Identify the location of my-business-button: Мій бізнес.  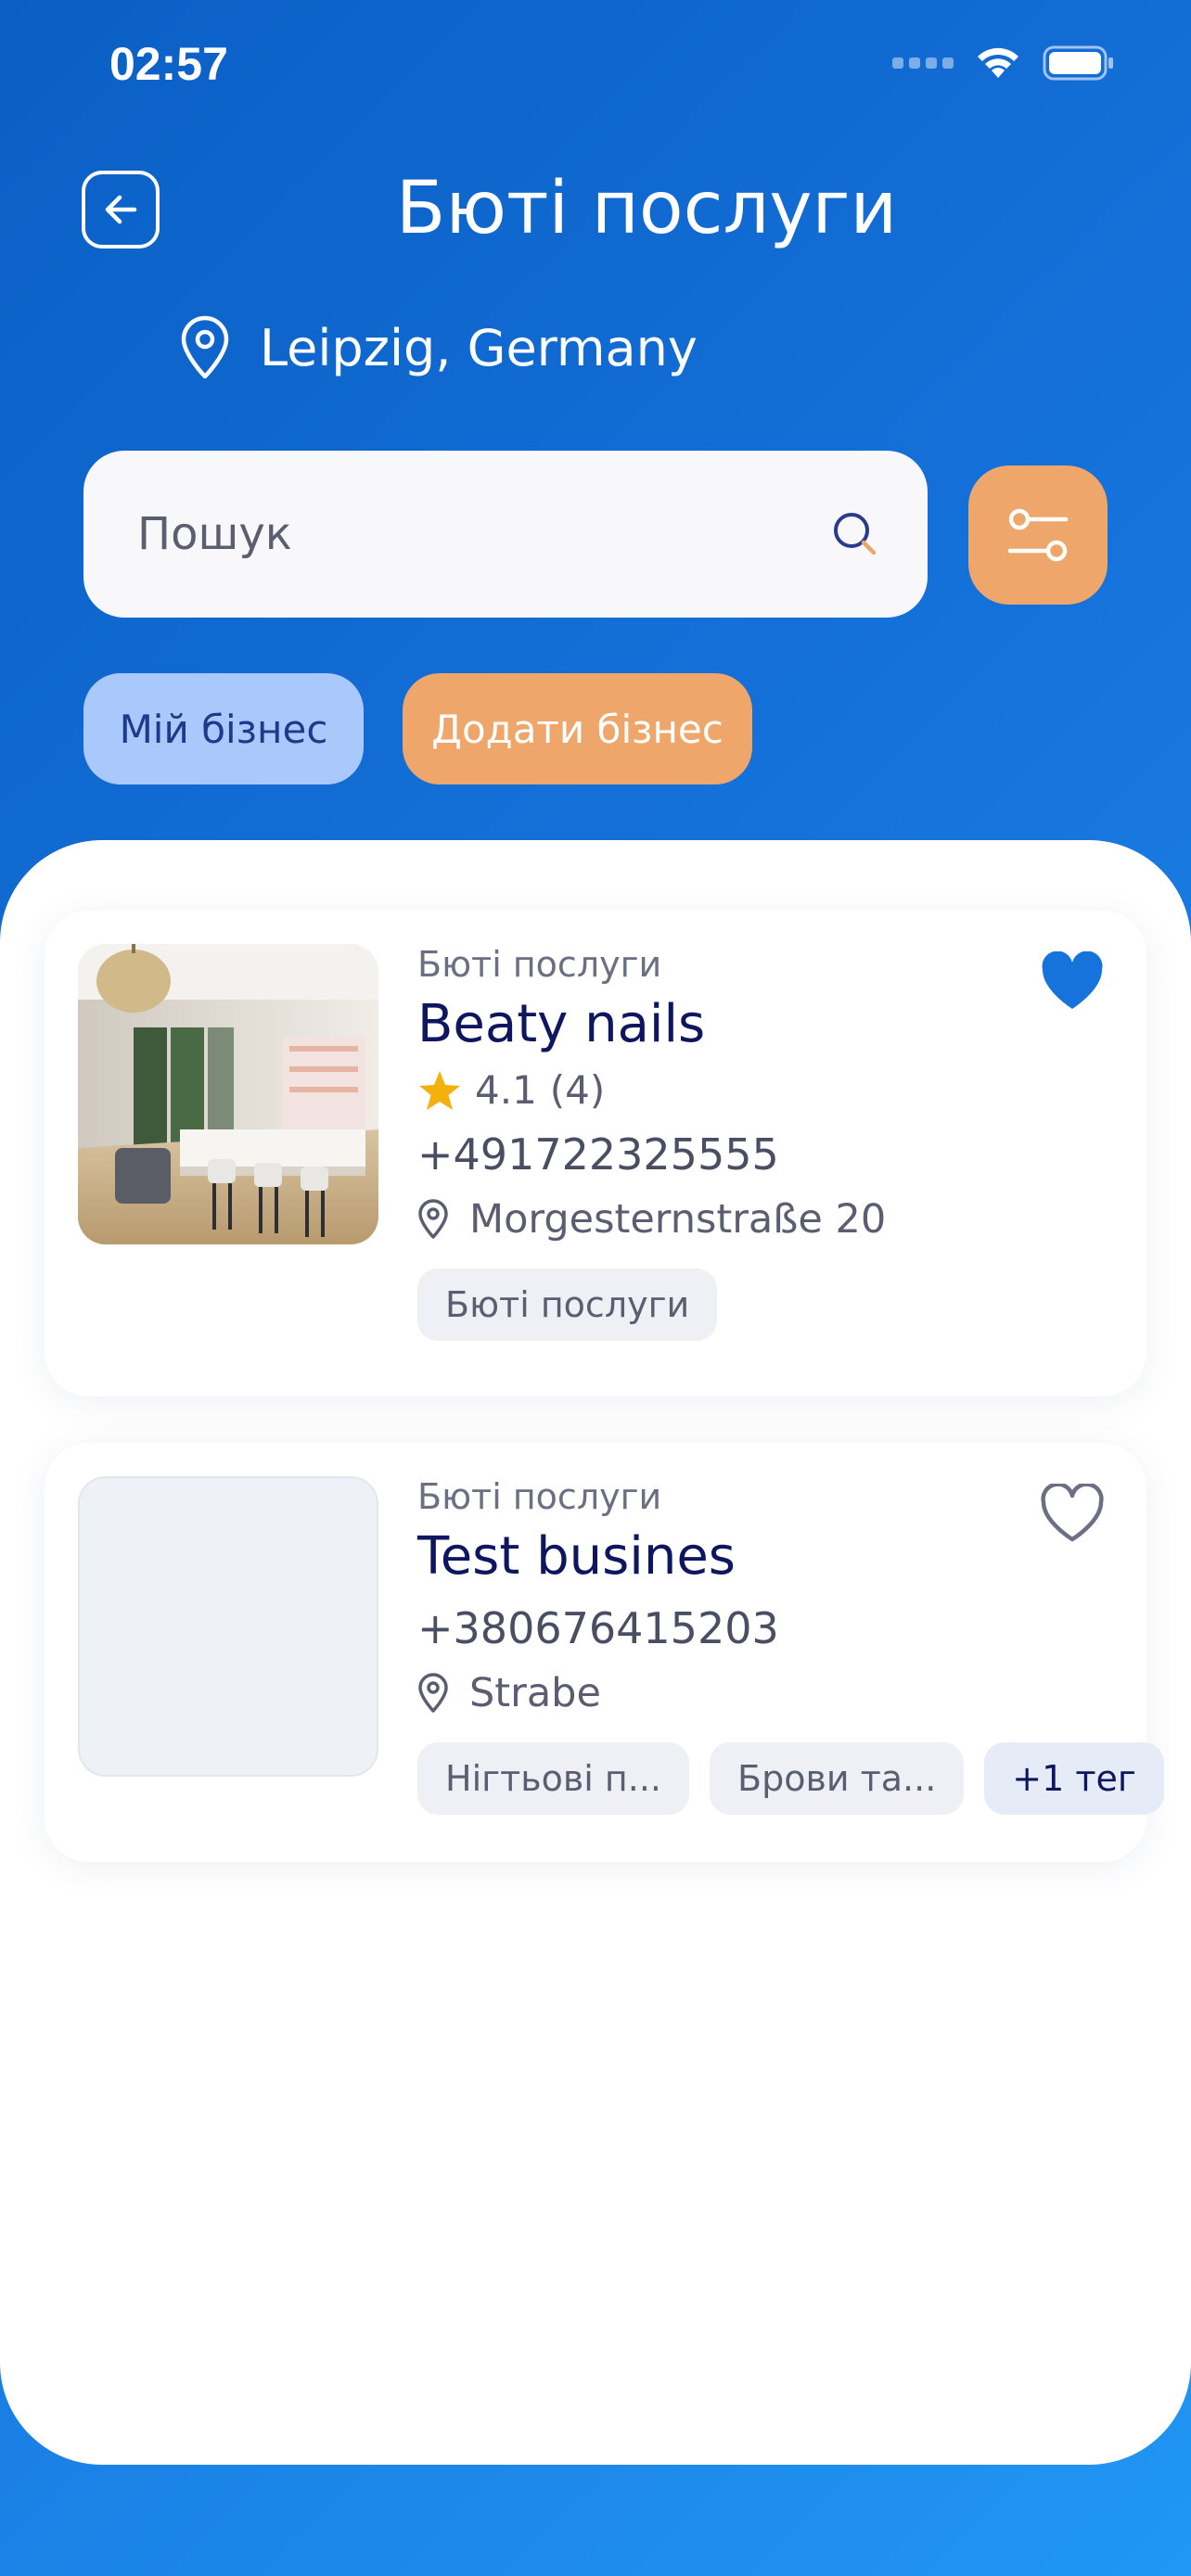
(223, 729).